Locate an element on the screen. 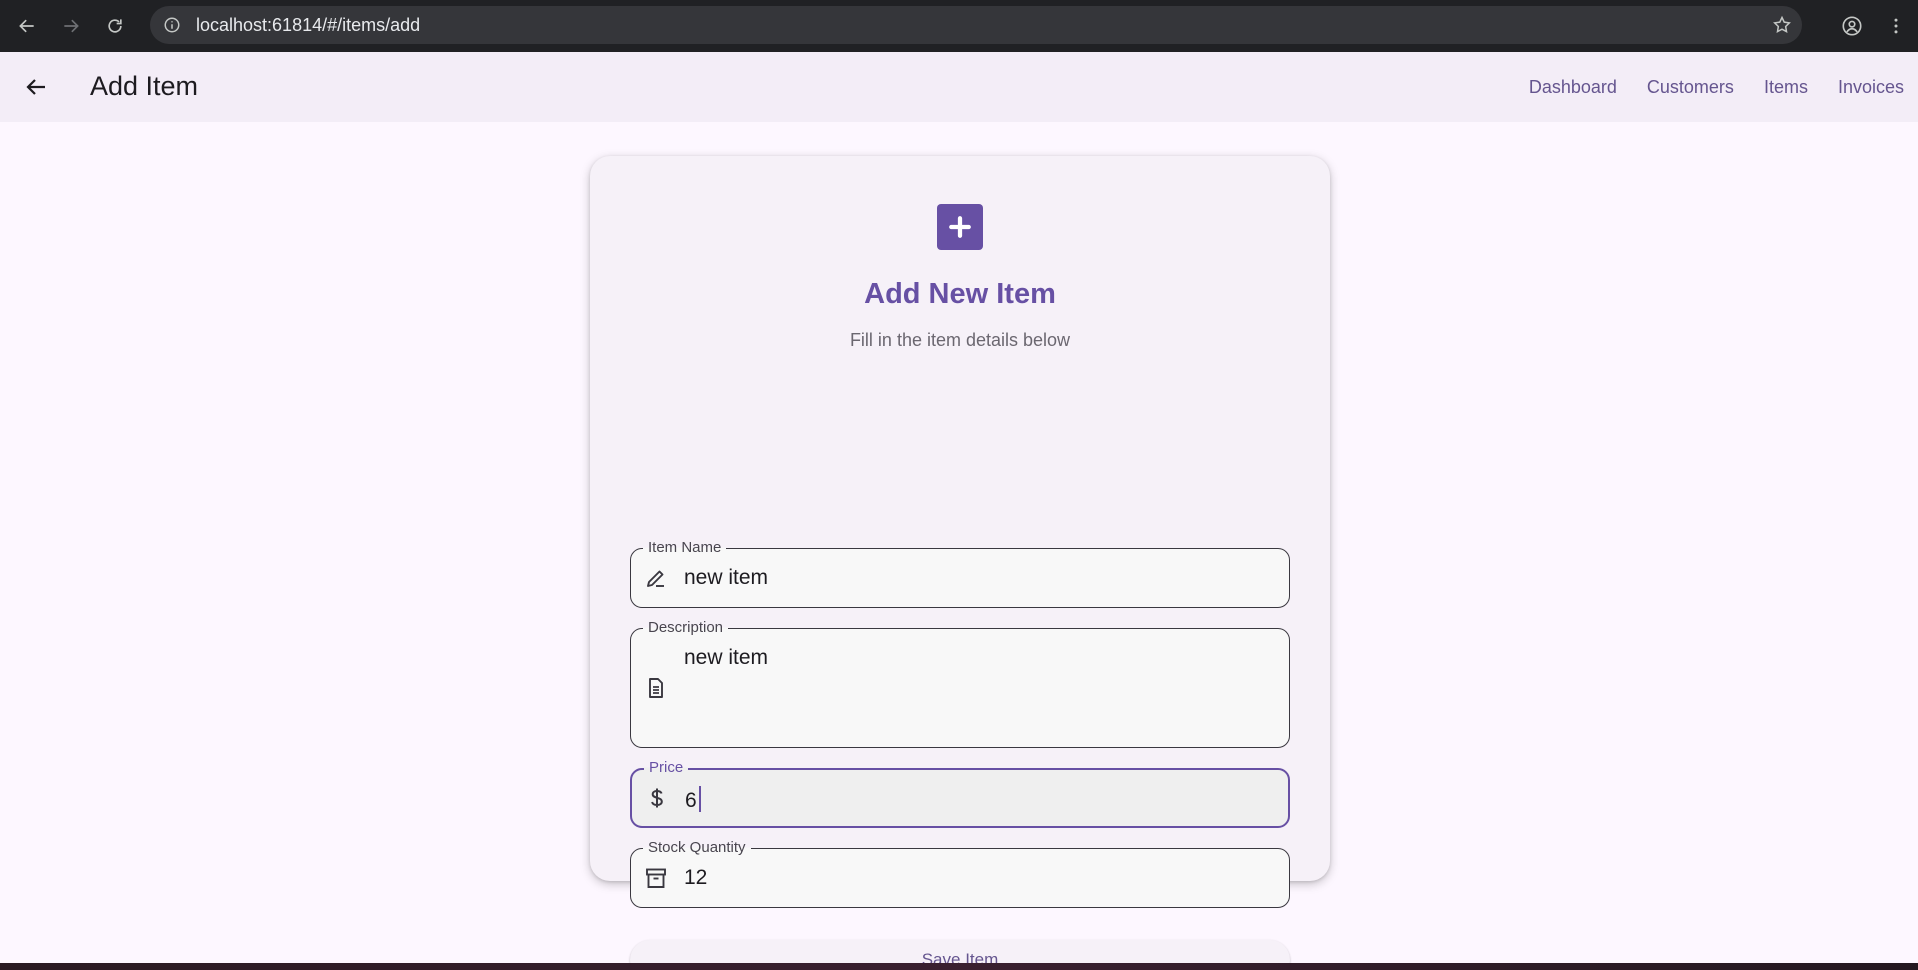 This screenshot has width=1918, height=970. form-title: Add New Item is located at coordinates (960, 294).